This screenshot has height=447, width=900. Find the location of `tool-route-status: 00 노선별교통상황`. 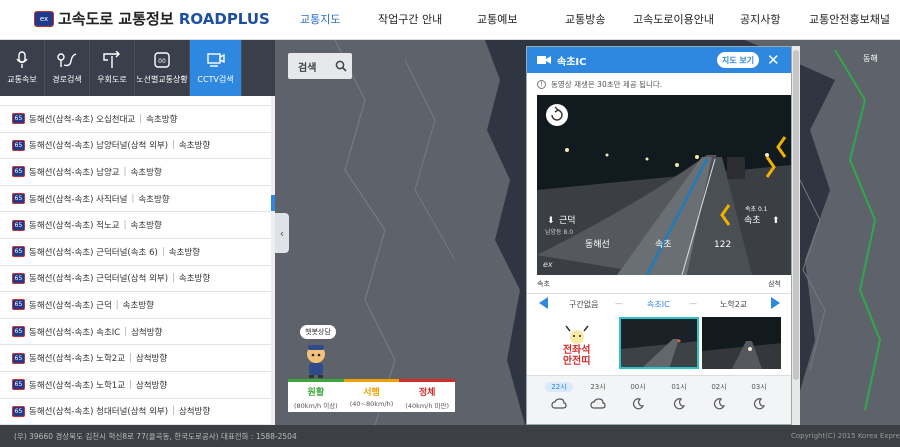

tool-route-status: 00 노선별교통상황 is located at coordinates (162, 68).